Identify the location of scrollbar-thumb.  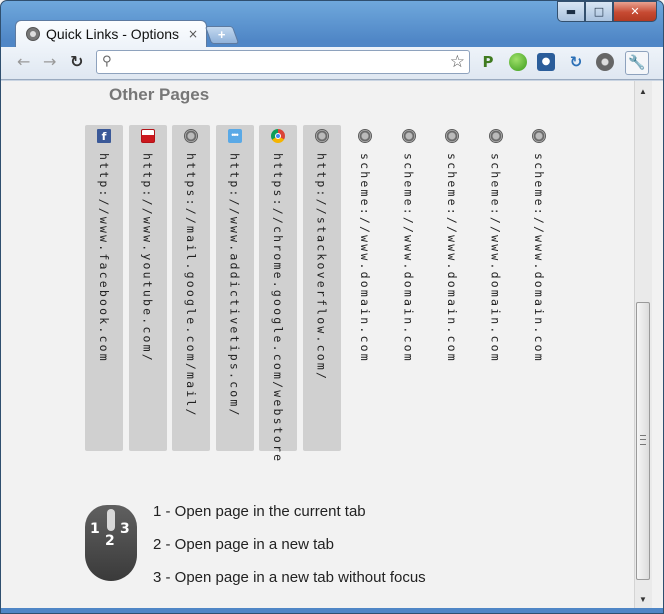
(643, 441).